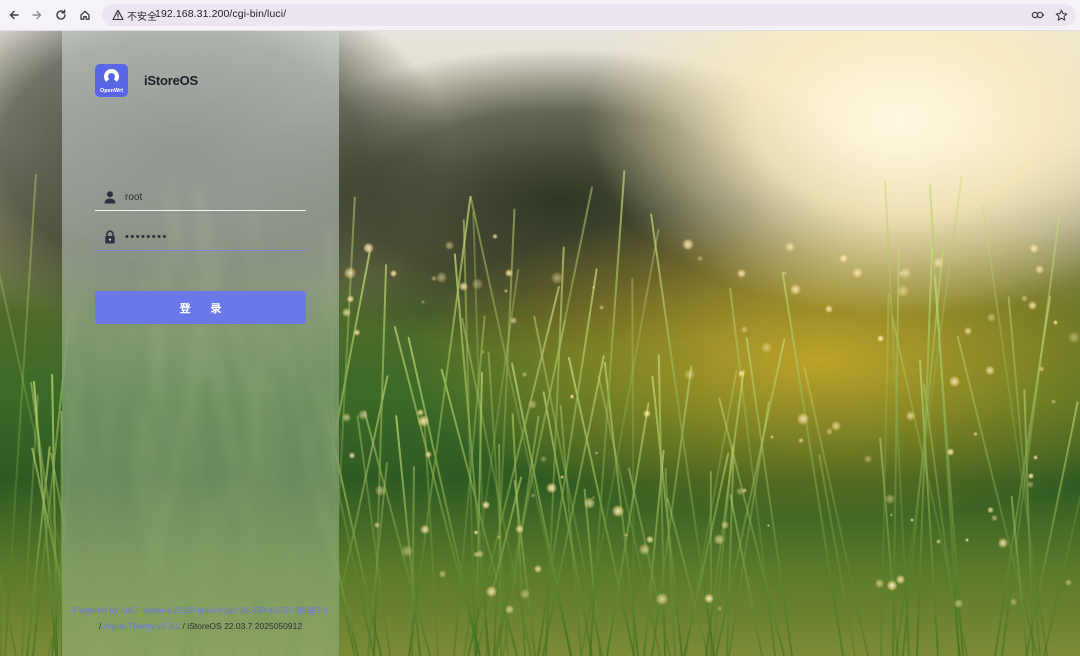 The height and width of the screenshot is (656, 1080). Describe the element at coordinates (111, 80) in the screenshot. I see `openwrt-logo: OpenWrt` at that location.